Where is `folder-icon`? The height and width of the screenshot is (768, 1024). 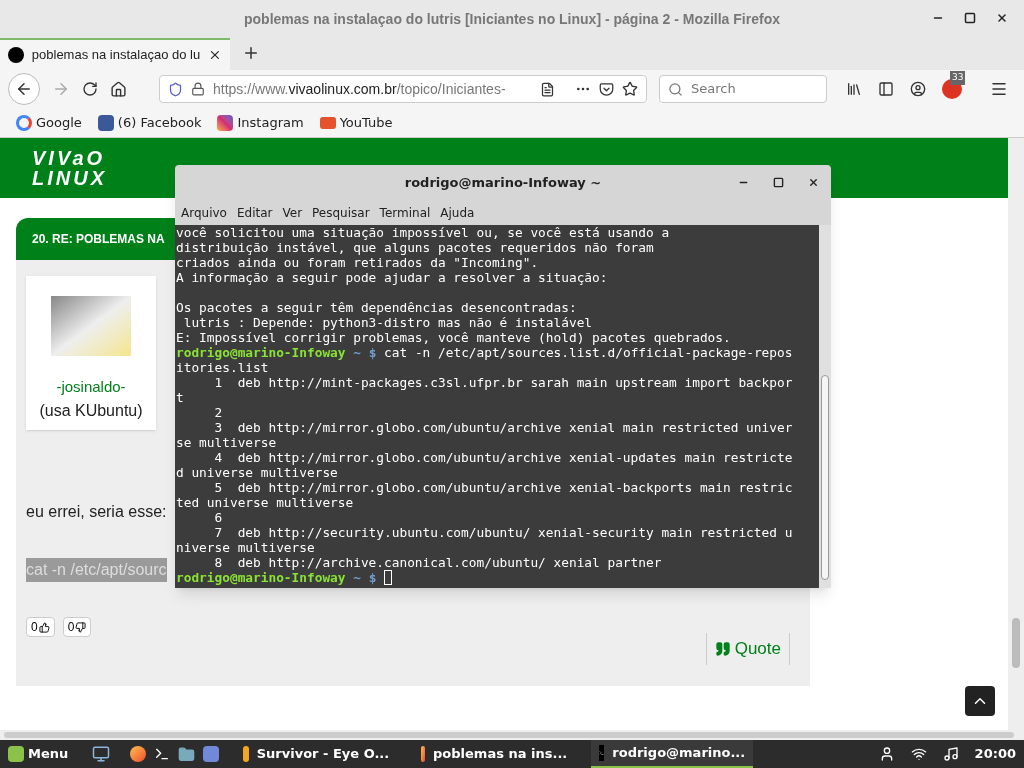
folder-icon is located at coordinates (187, 754).